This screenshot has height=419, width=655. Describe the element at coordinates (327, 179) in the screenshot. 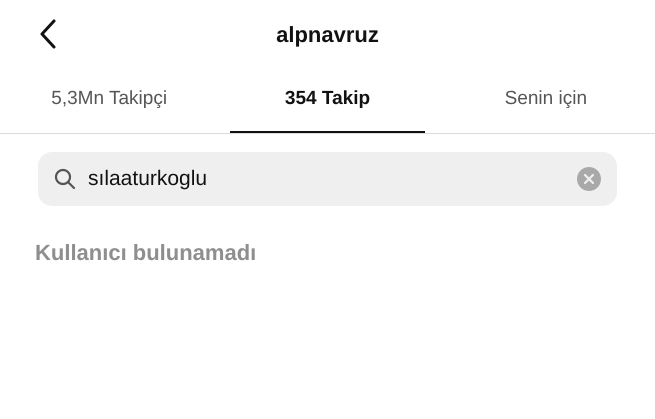

I see `search-field: sılaaturkoglu` at that location.